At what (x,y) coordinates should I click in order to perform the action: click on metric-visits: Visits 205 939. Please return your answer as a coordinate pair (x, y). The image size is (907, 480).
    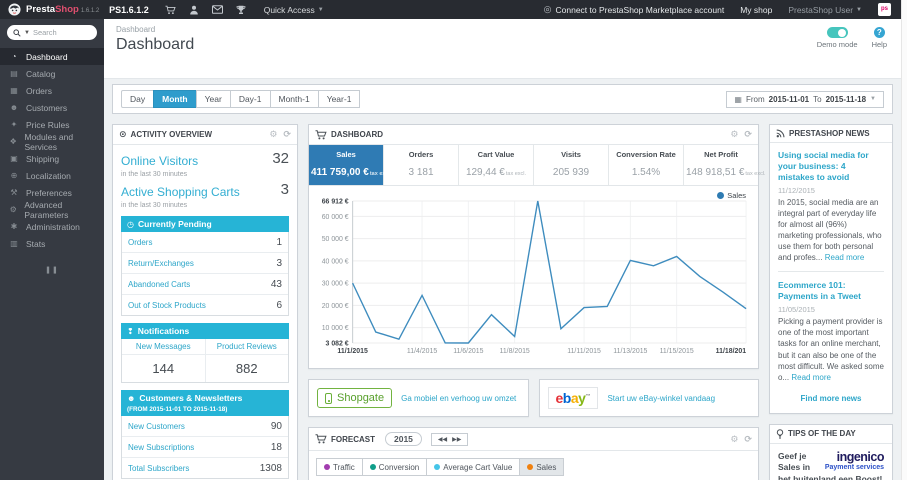
    Looking at the image, I should click on (571, 165).